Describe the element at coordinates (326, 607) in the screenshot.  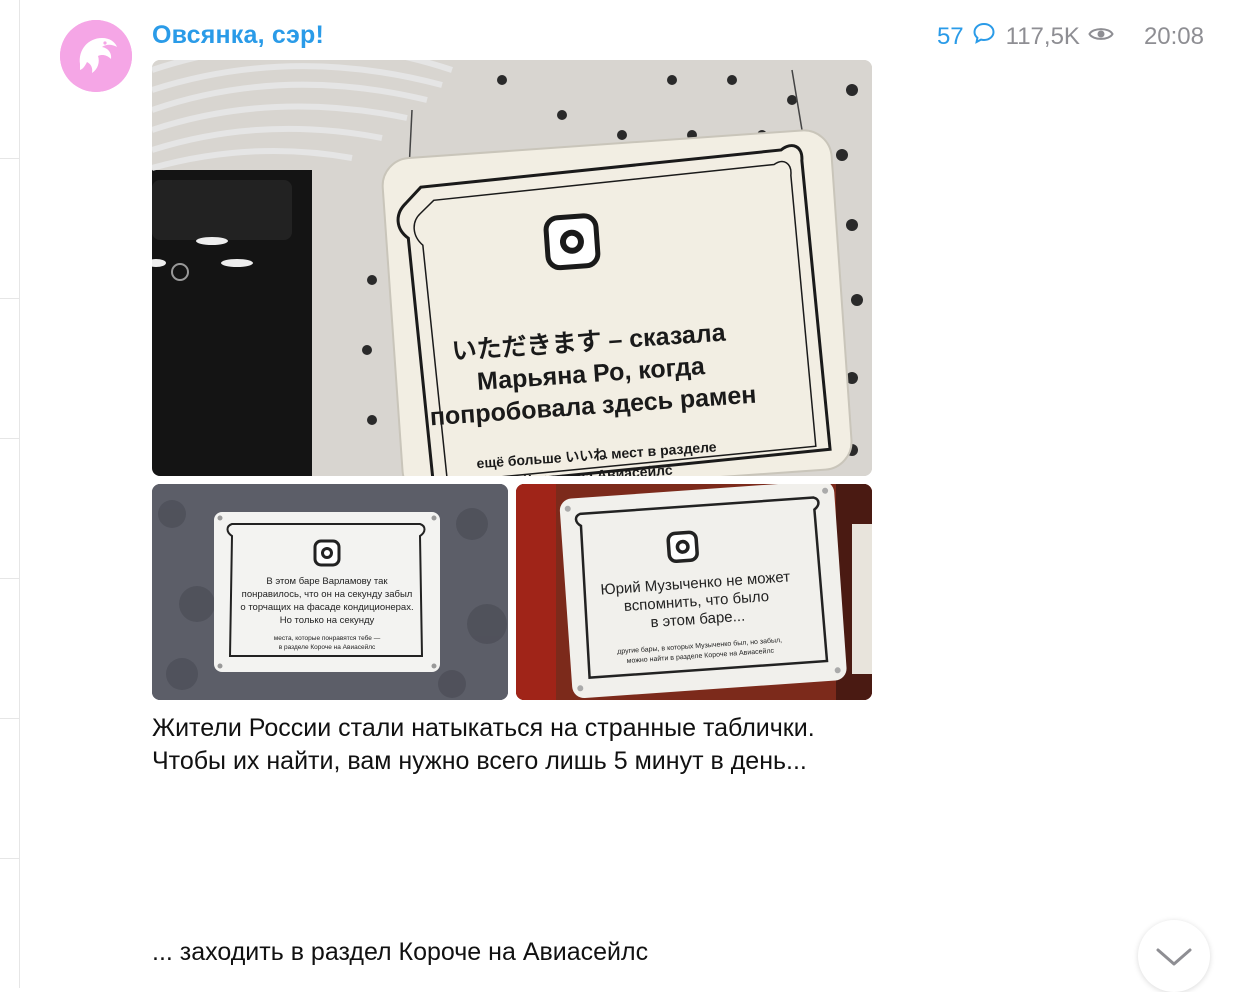
I see `sign-left-line3: о торчащих на фасаде кондиционерах.` at that location.